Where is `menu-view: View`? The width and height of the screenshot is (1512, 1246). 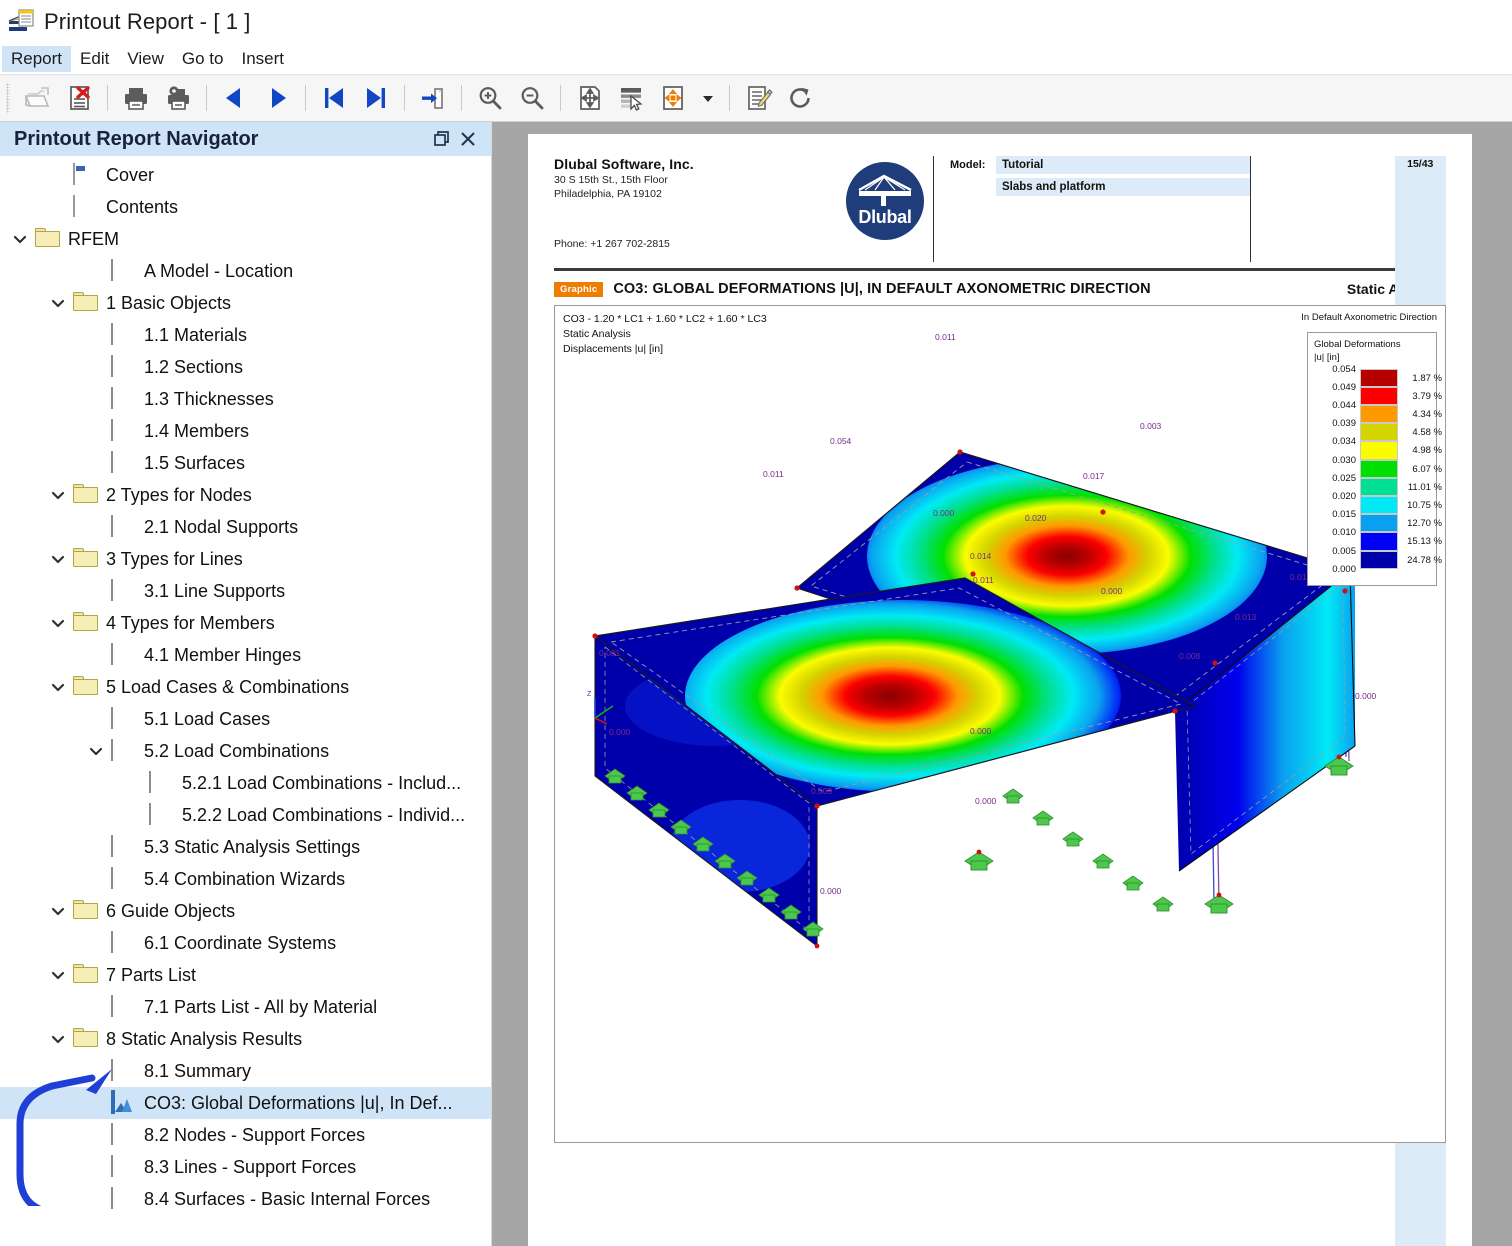 menu-view: View is located at coordinates (145, 59).